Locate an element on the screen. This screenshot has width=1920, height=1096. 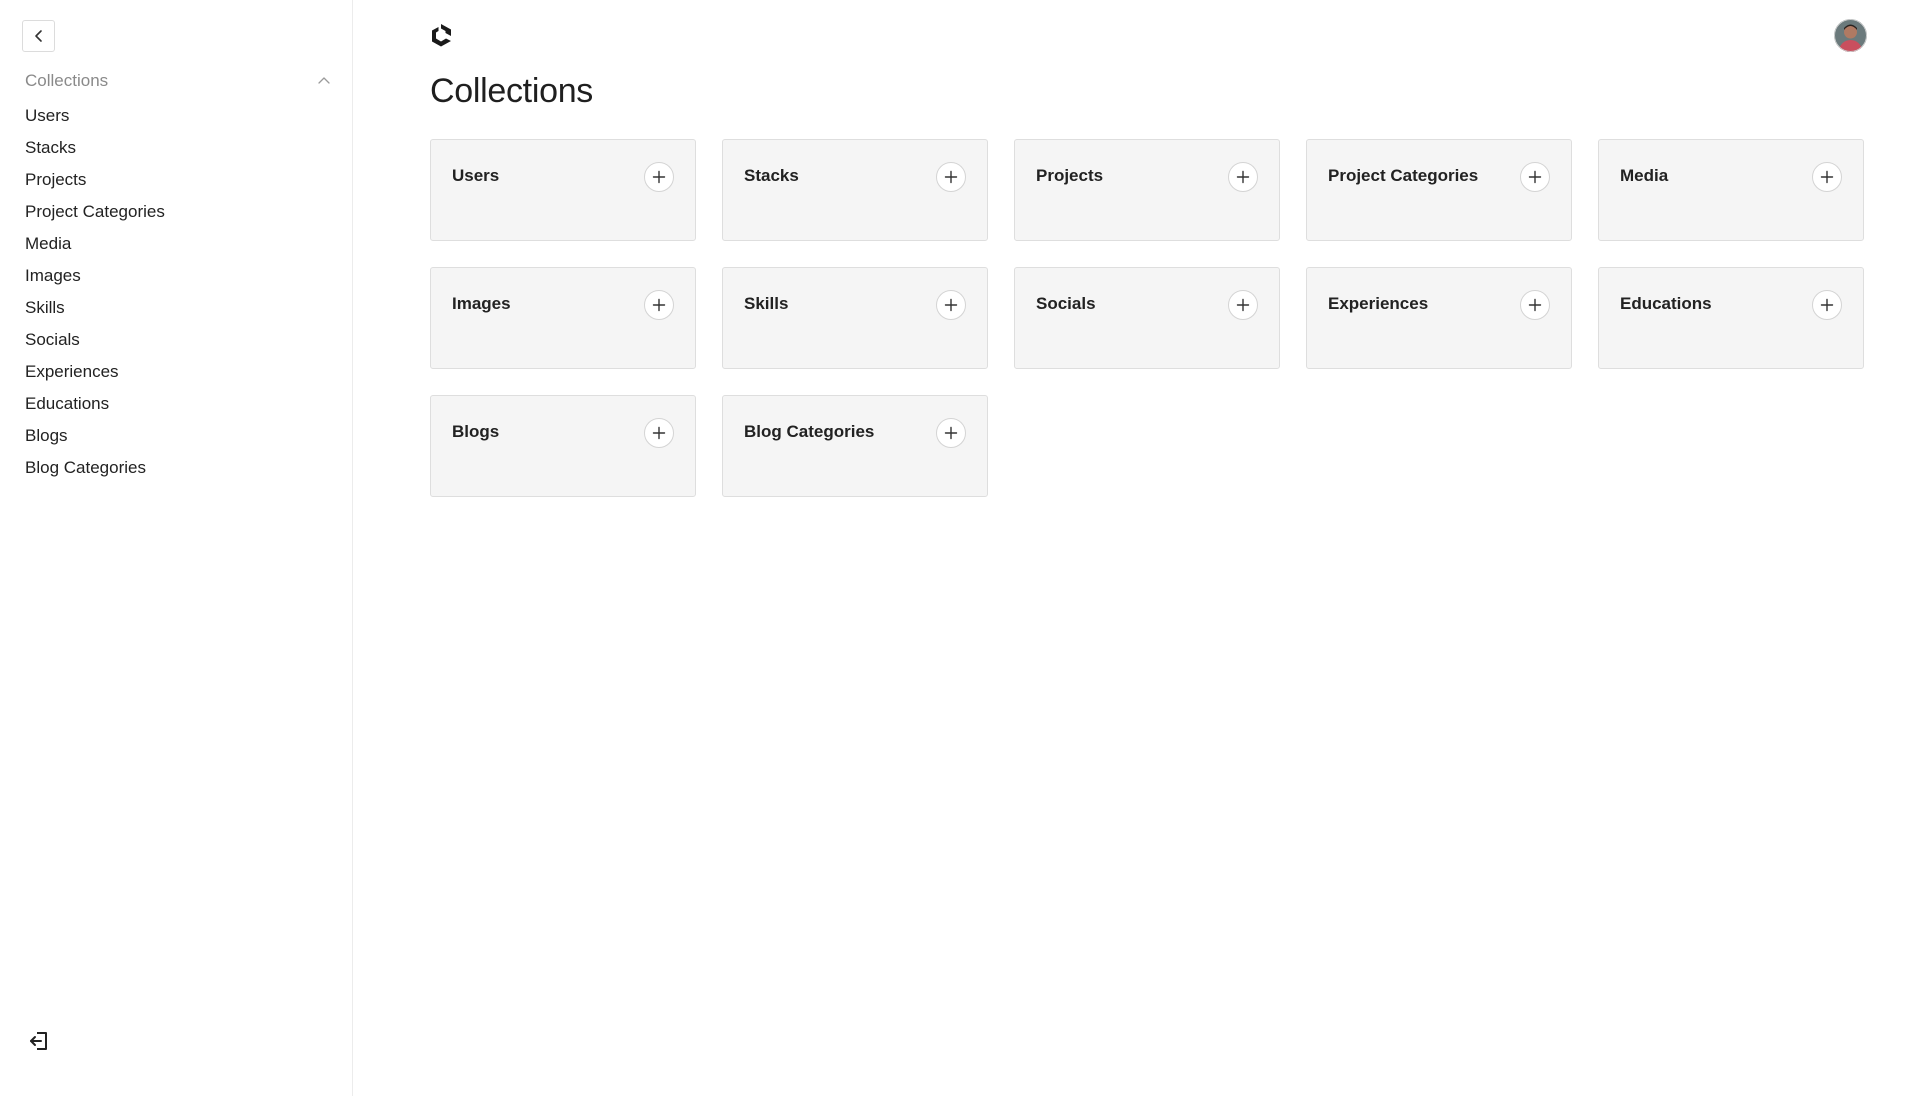
nav-group-collections-toggle: Collections is located at coordinates (178, 81).